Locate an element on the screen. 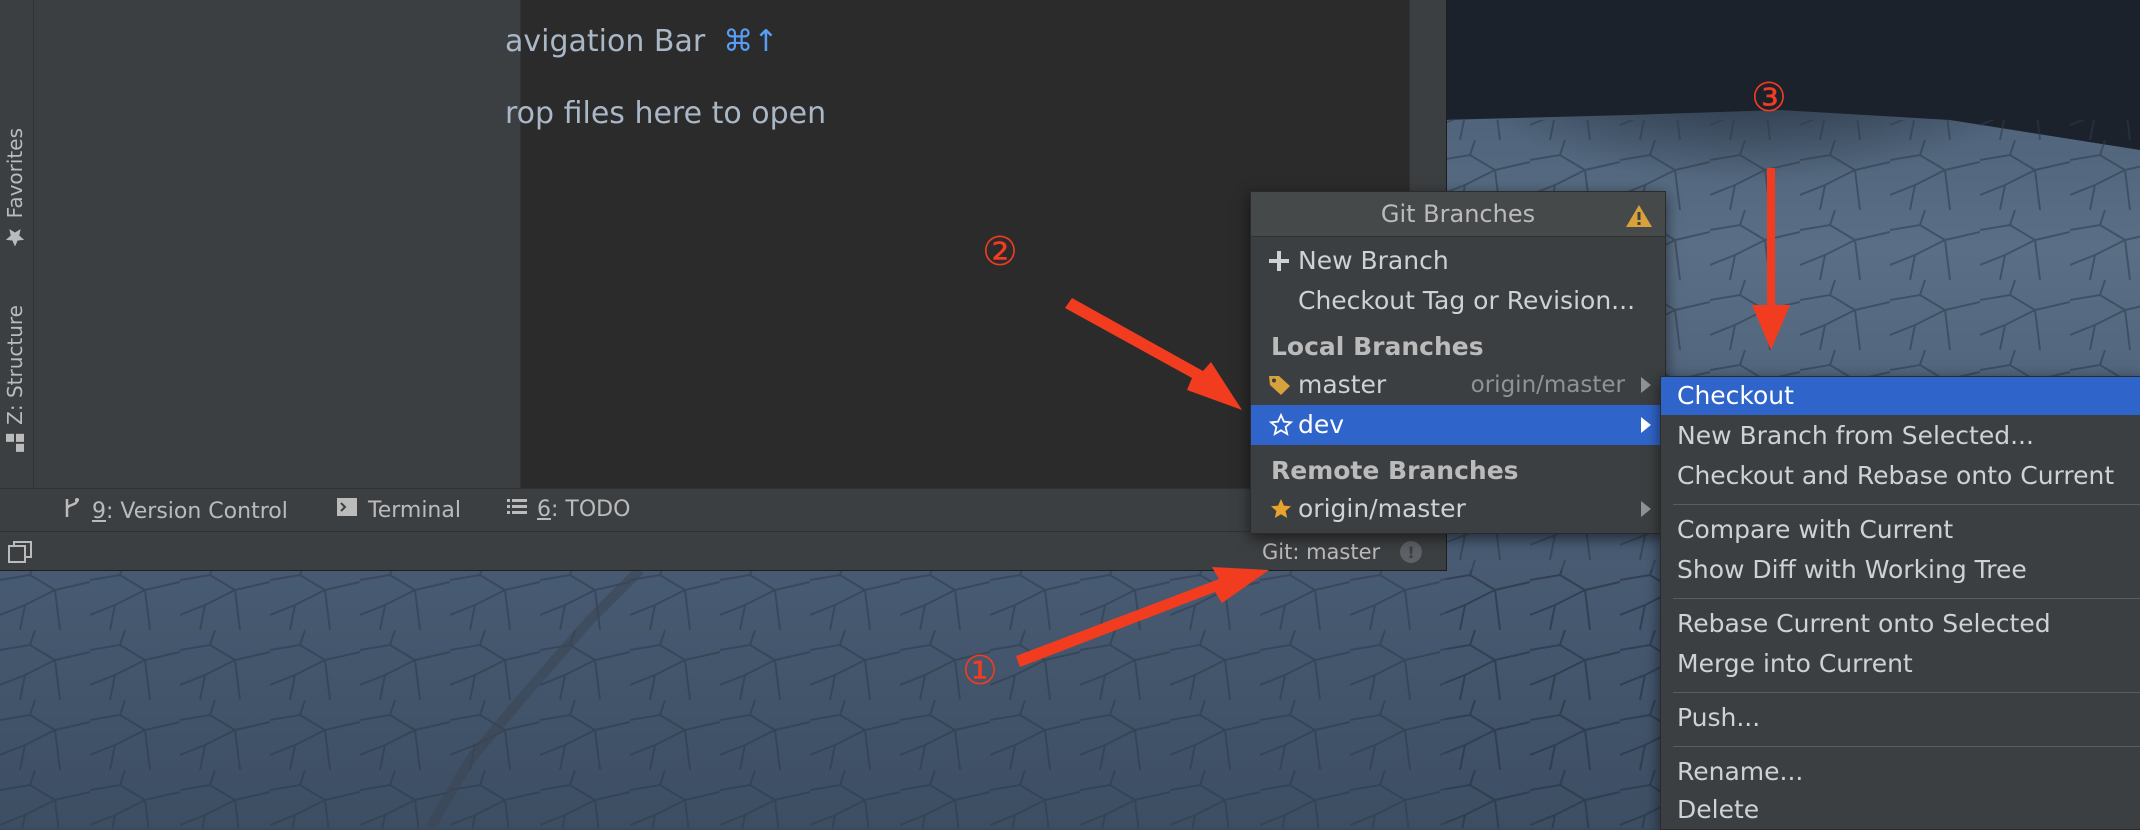 The image size is (2140, 830). star-filled-icon is located at coordinates (1281, 512).